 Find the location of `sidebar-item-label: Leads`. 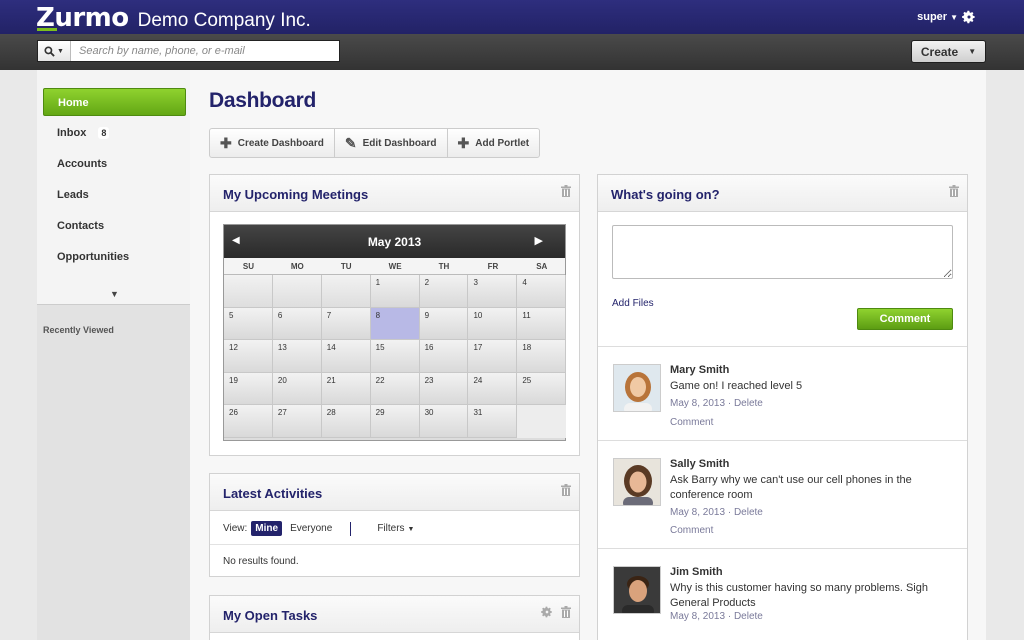

sidebar-item-label: Leads is located at coordinates (73, 195).